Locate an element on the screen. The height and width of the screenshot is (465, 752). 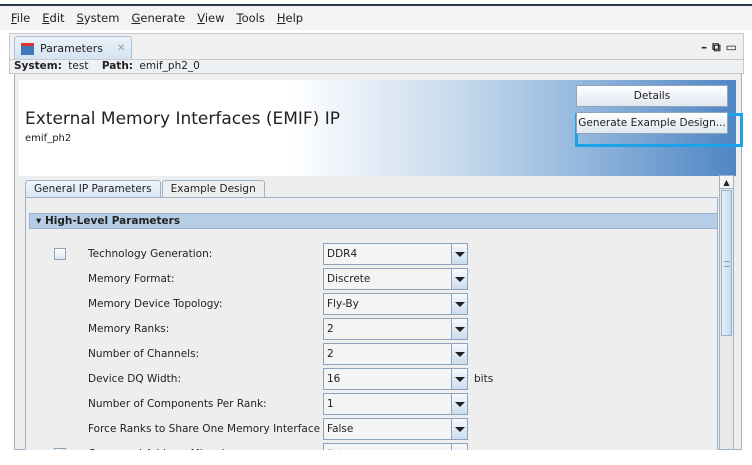
maximize-icon: ▭ is located at coordinates (731, 47).